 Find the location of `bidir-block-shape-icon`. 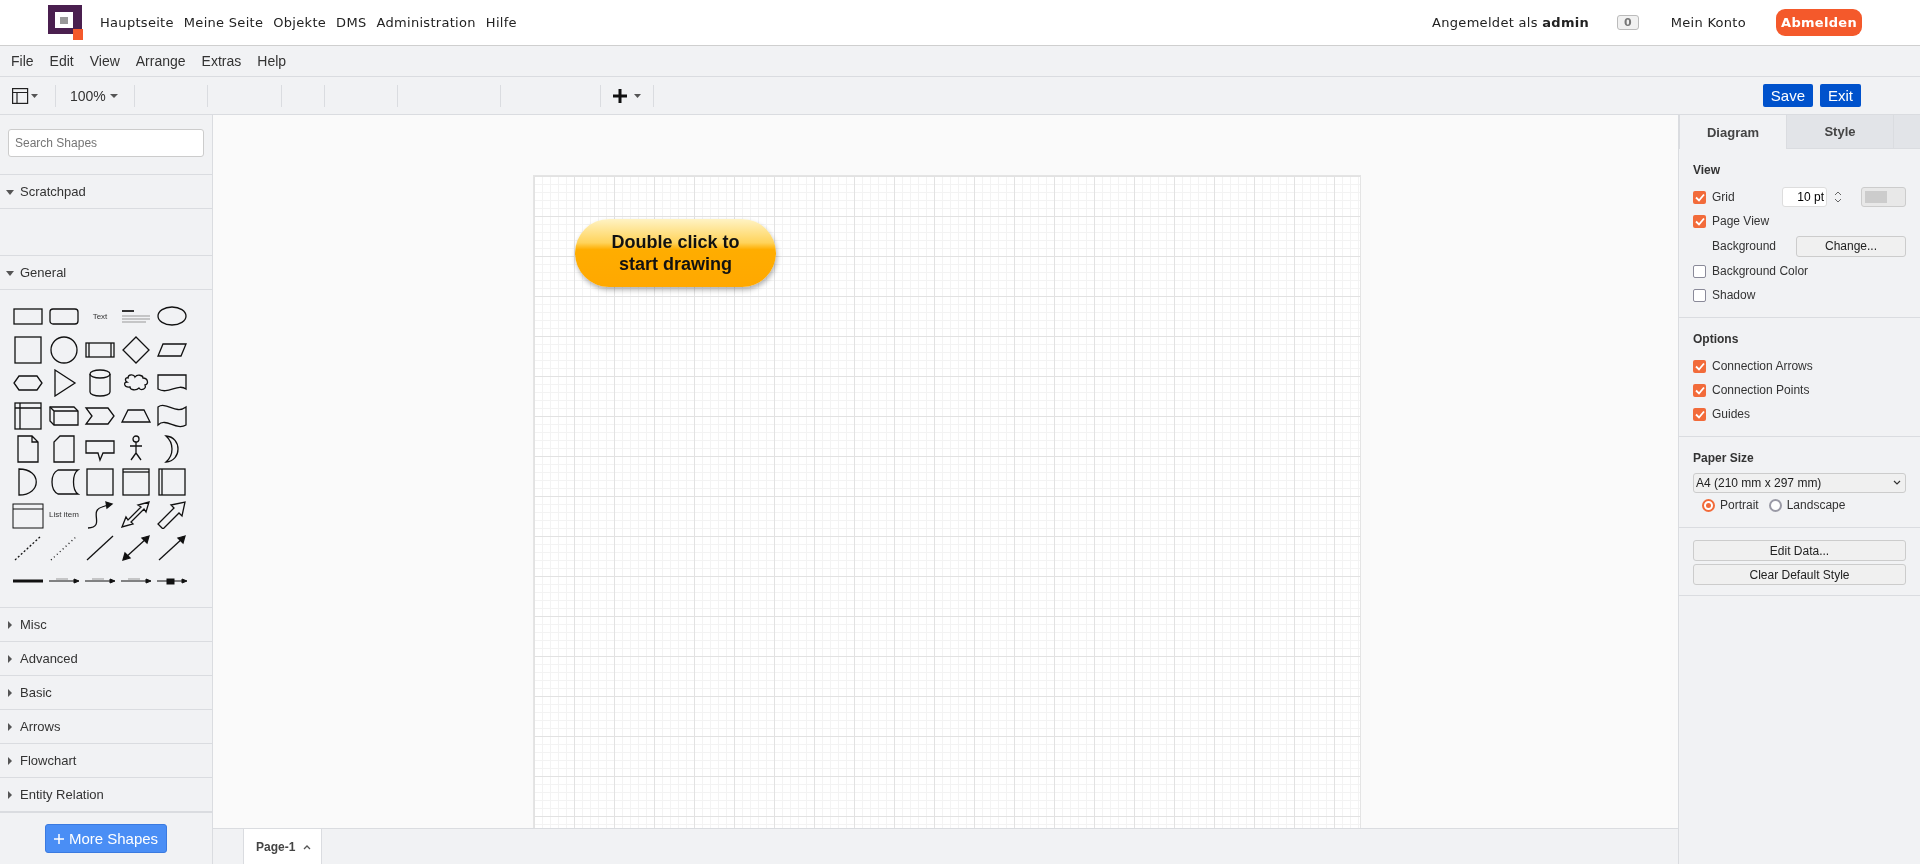

bidir-block-shape-icon is located at coordinates (136, 514).